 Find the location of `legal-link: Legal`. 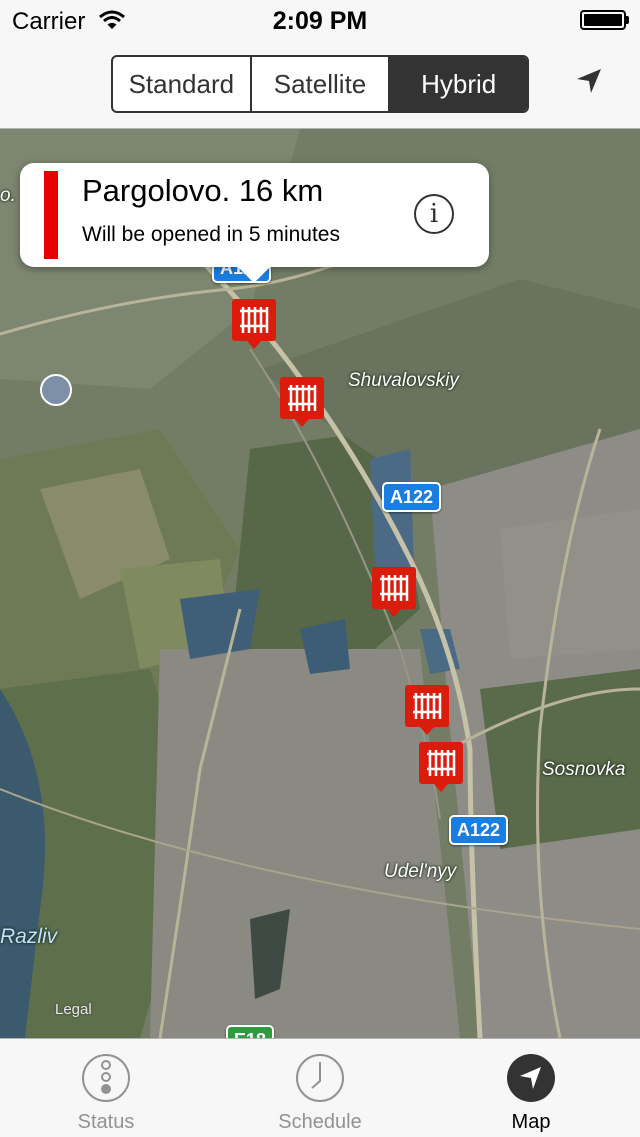

legal-link: Legal is located at coordinates (73, 1009).